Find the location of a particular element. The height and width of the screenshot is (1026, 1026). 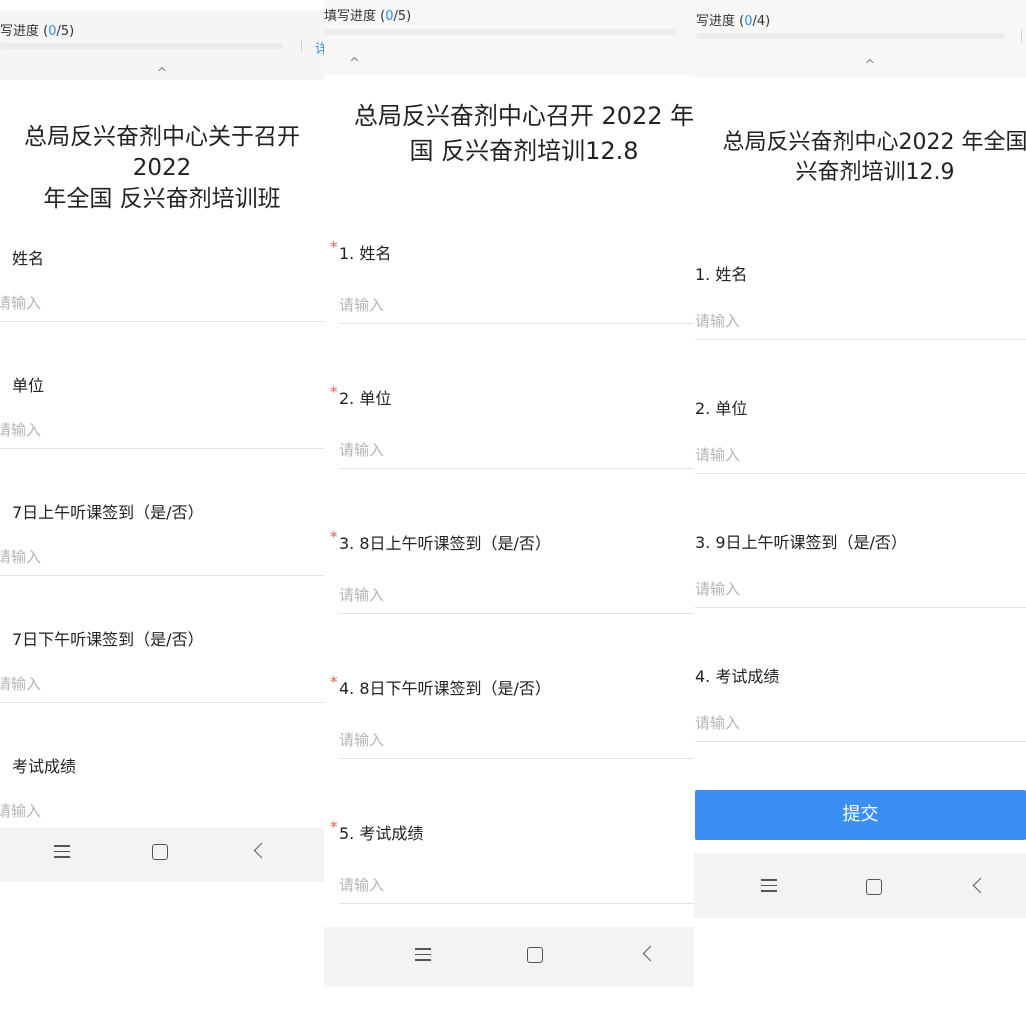

field-label-score: 考试成绩 is located at coordinates (44, 766).